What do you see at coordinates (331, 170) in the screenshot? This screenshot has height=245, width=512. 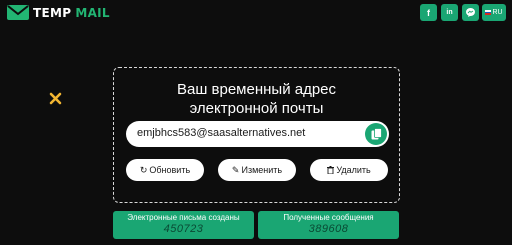 I see `trash-icon` at bounding box center [331, 170].